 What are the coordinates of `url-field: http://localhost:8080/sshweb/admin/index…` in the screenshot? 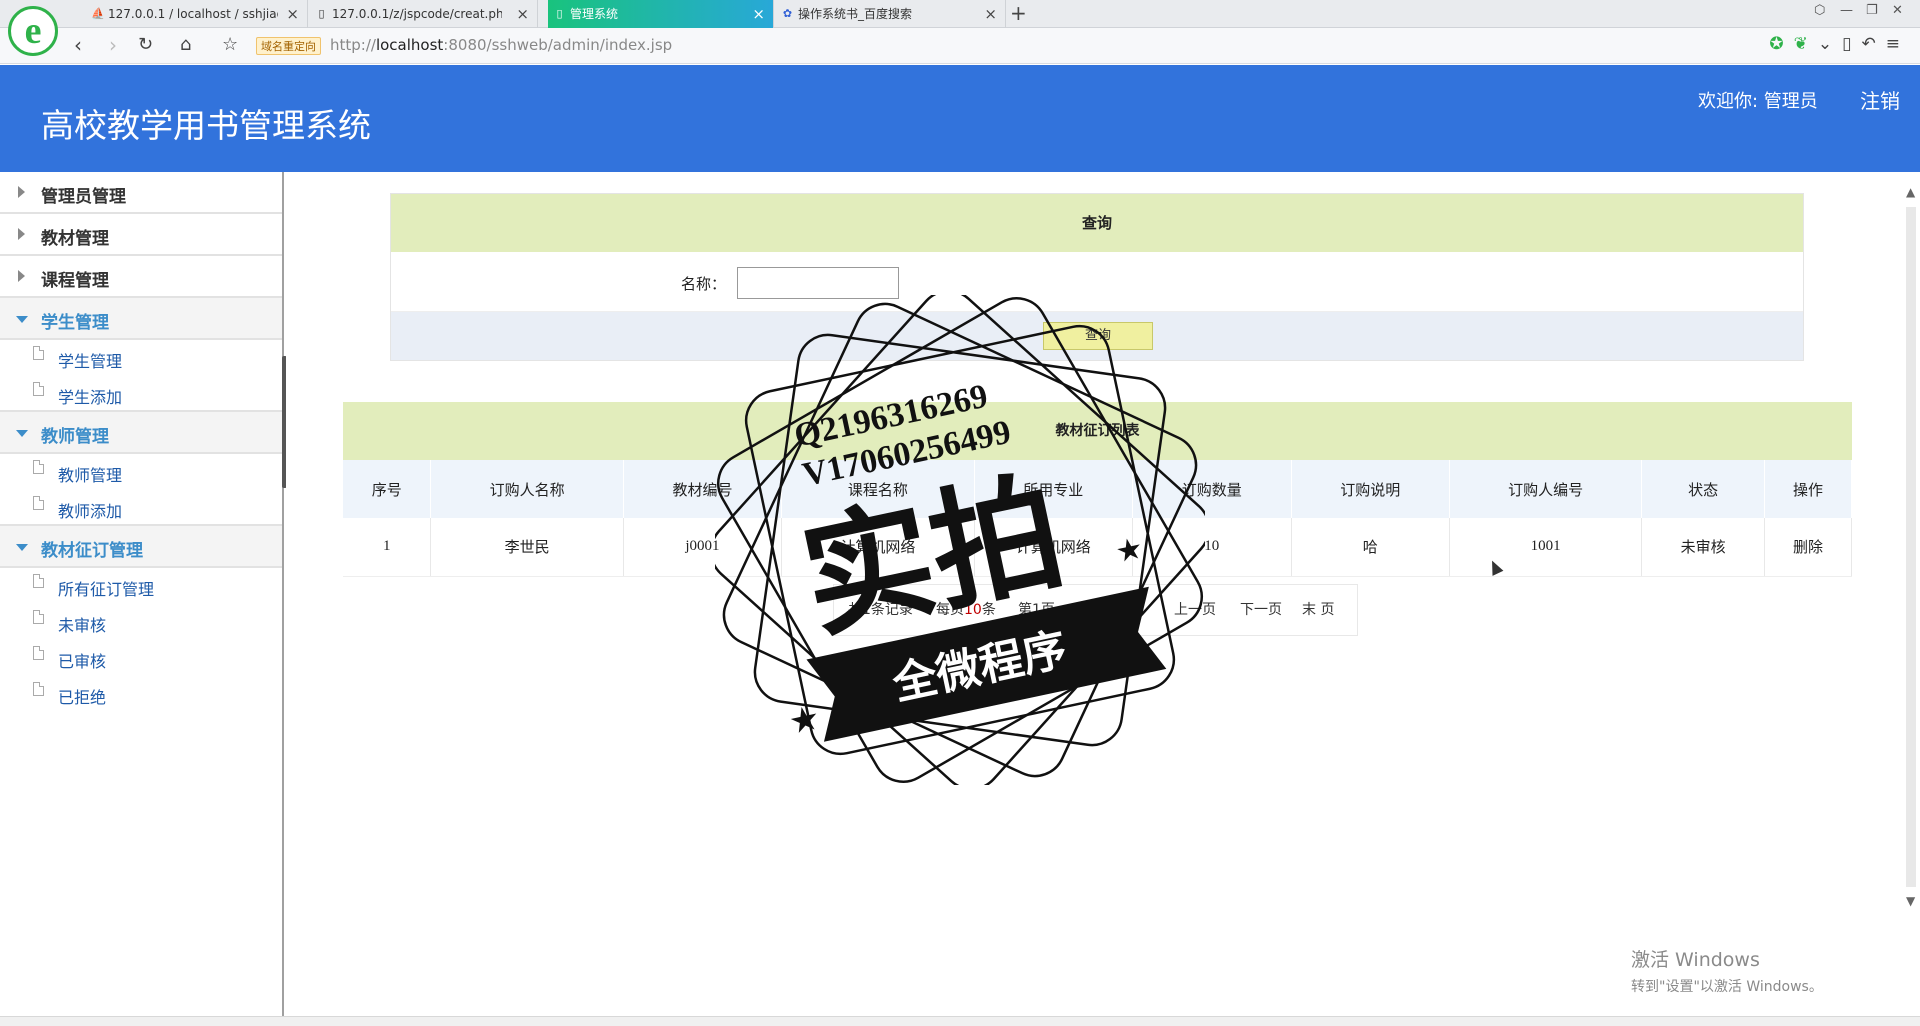 It's located at (501, 45).